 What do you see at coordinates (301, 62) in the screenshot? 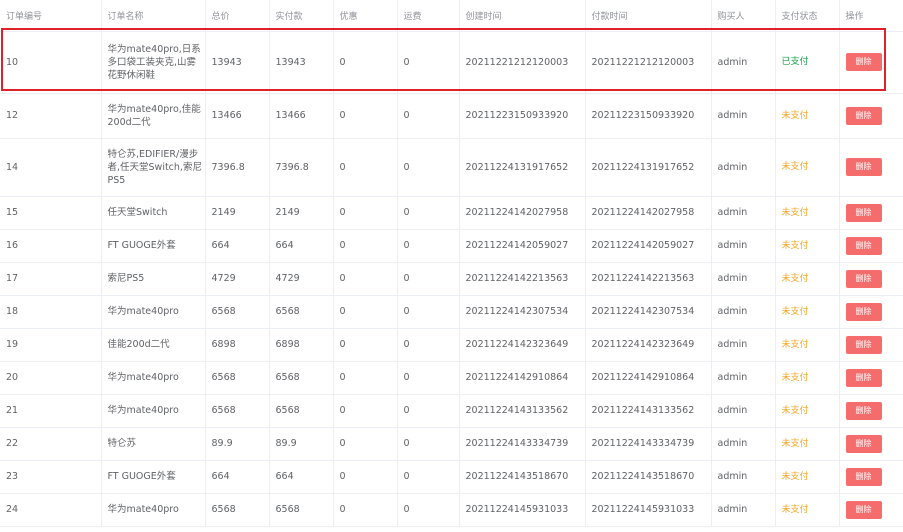
I see `paid-cell: 13943` at bounding box center [301, 62].